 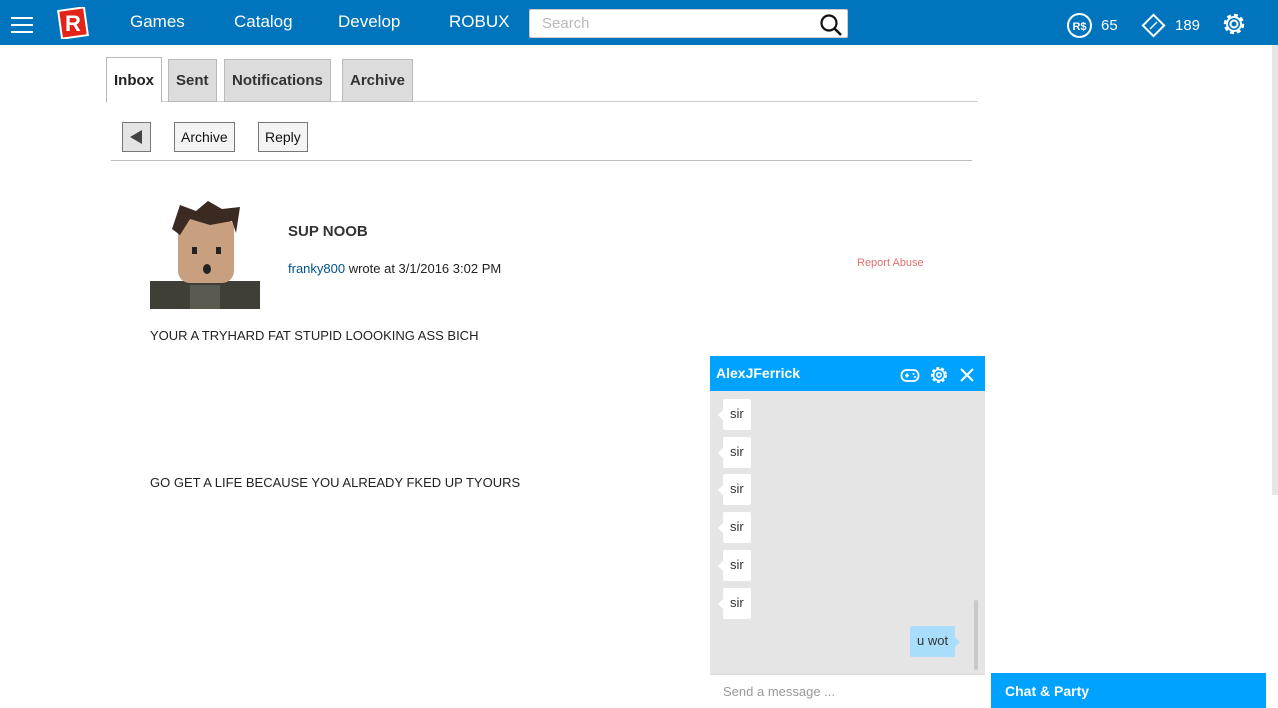 What do you see at coordinates (1188, 25) in the screenshot?
I see `tickets-amount: 189` at bounding box center [1188, 25].